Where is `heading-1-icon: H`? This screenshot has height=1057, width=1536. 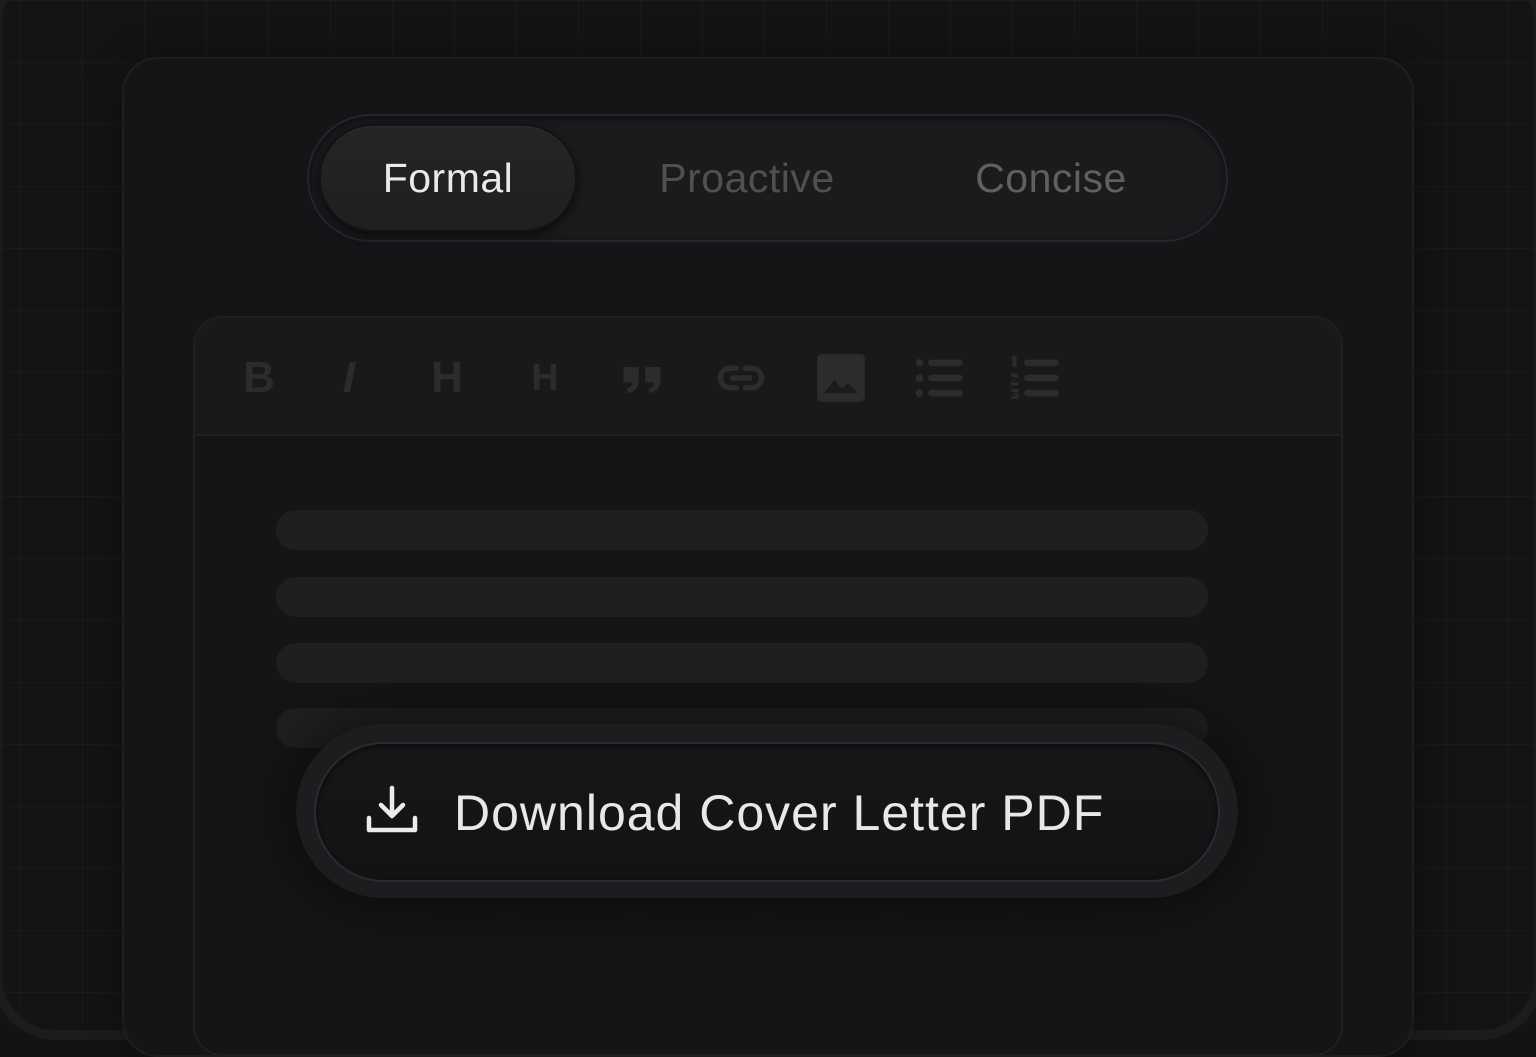 heading-1-icon: H is located at coordinates (447, 377).